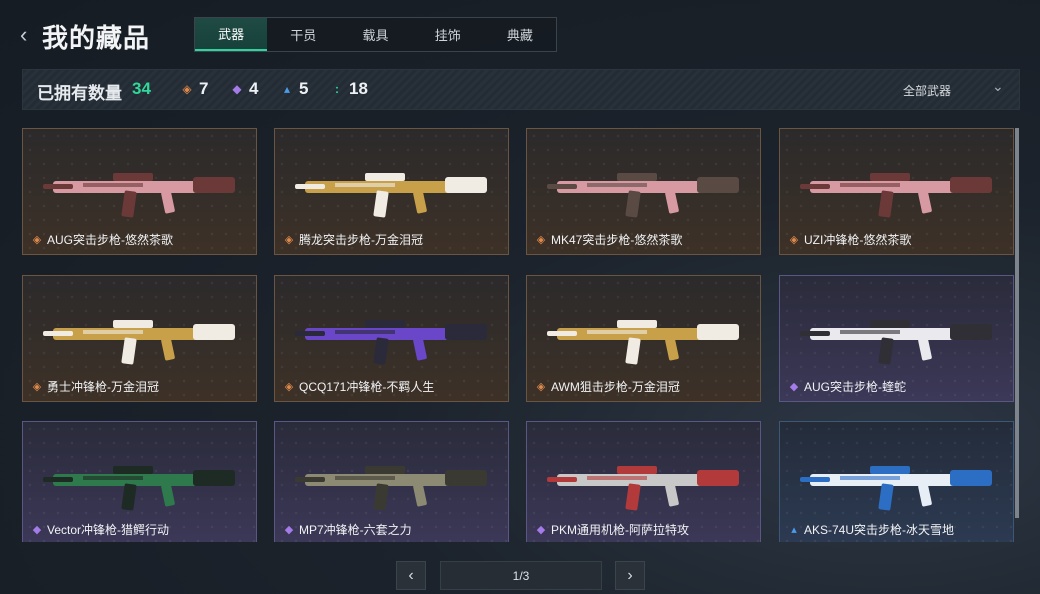  I want to click on collection-item-card: ◈ QCQ171冲锋枪-不羁人生, so click(391, 338).